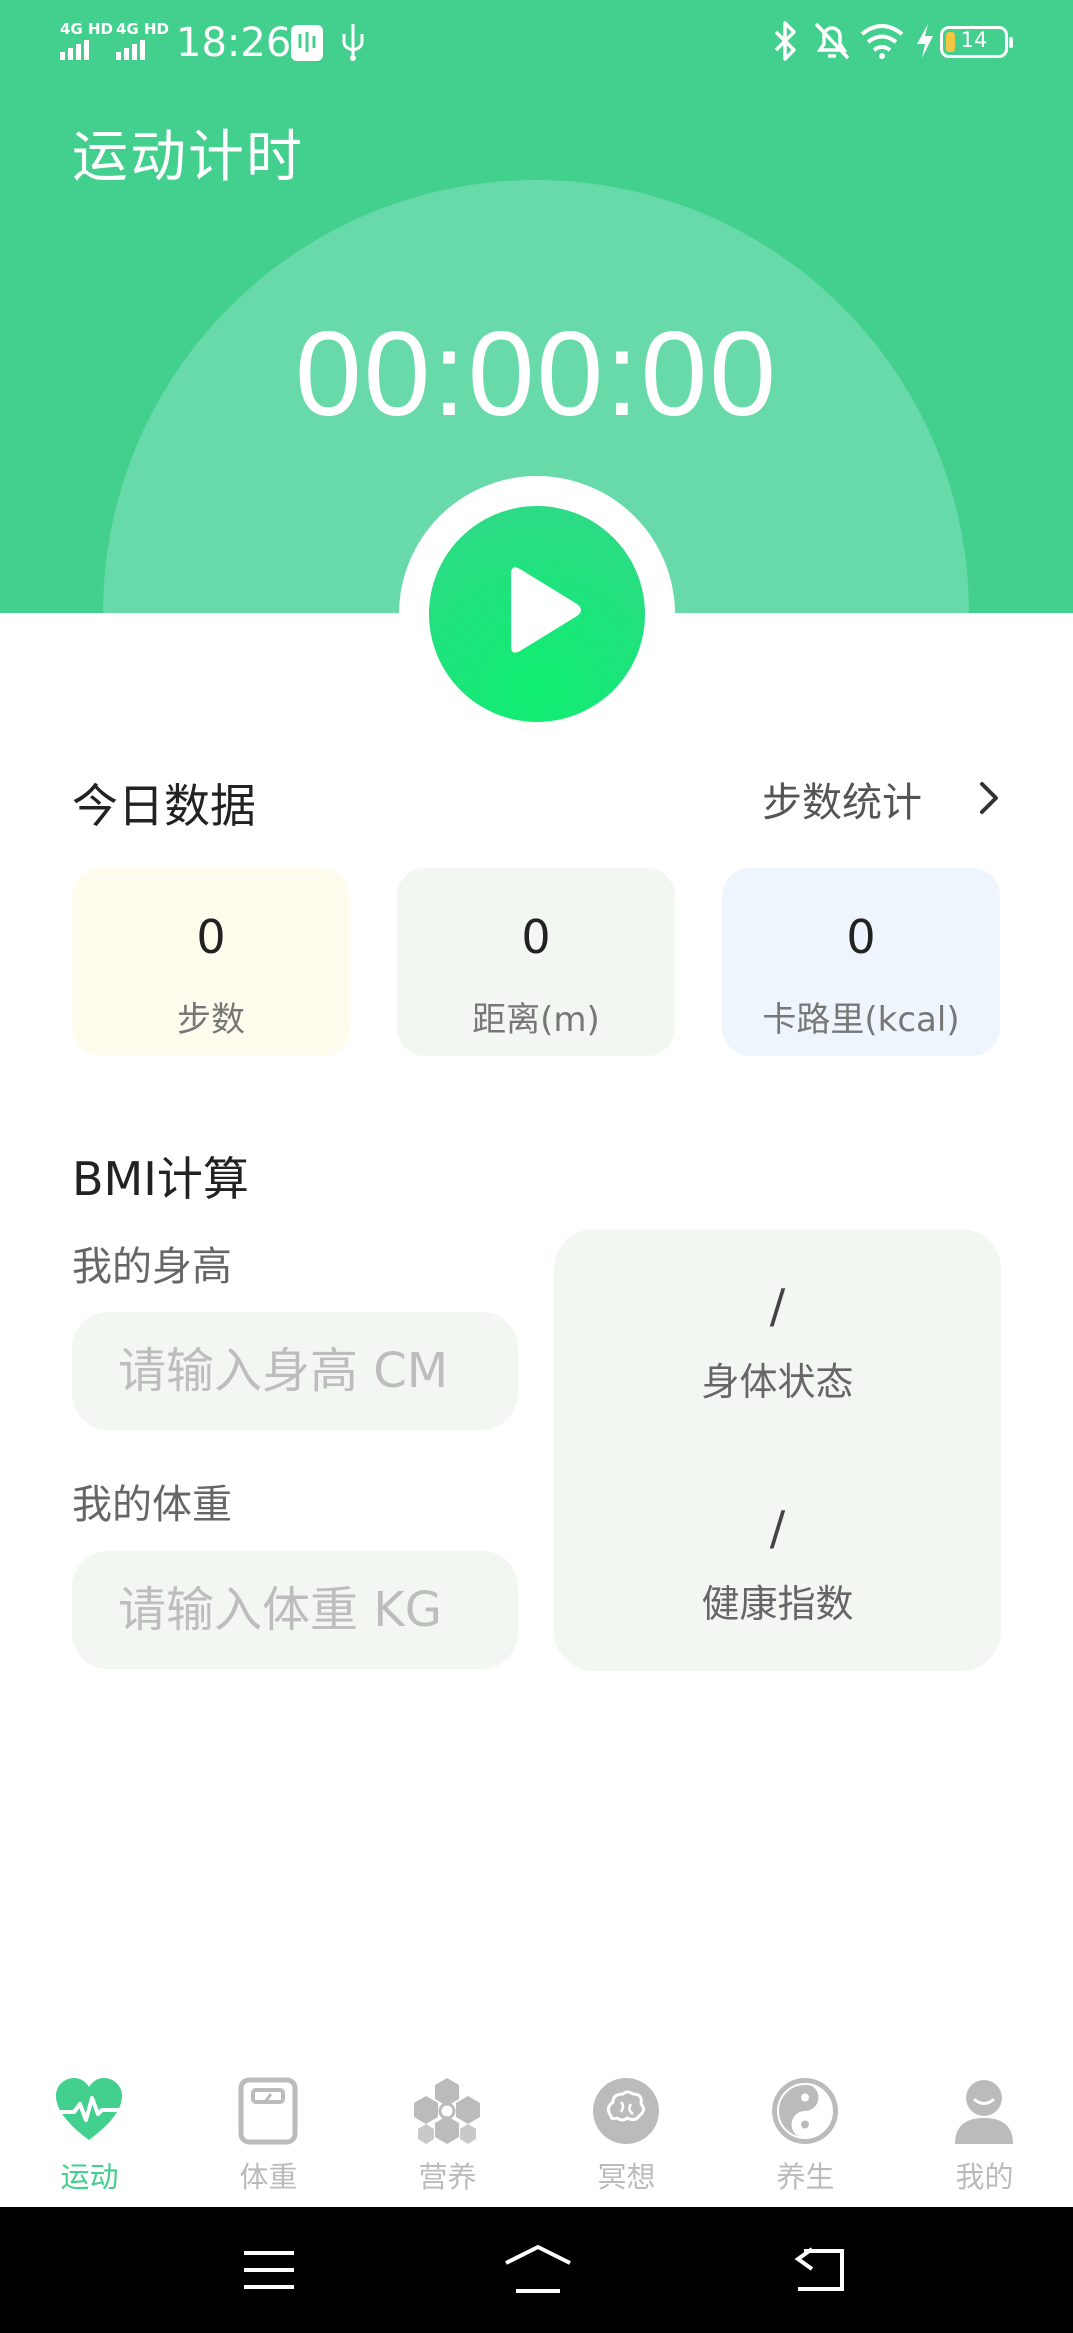 Image resolution: width=1073 pixels, height=2333 pixels. What do you see at coordinates (882, 41) in the screenshot?
I see `wifi-icon` at bounding box center [882, 41].